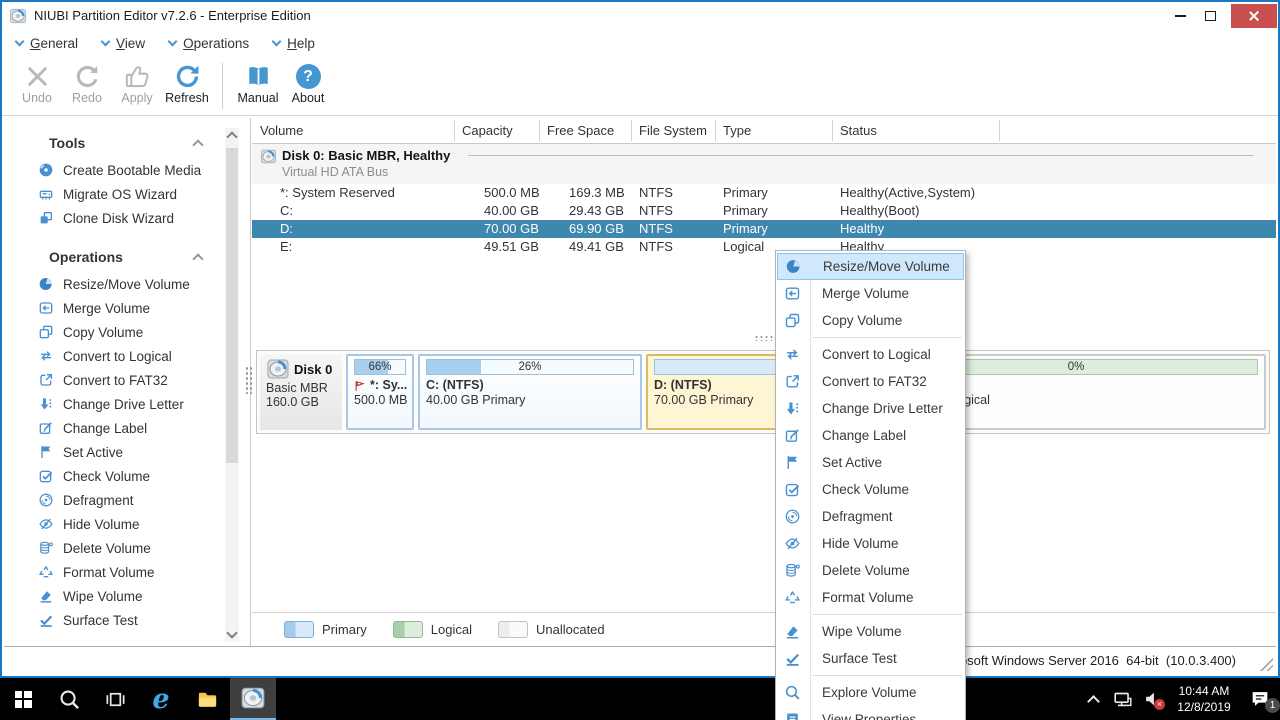 This screenshot has width=1280, height=720. Describe the element at coordinates (87, 98) in the screenshot. I see `redo-label: Redo` at that location.